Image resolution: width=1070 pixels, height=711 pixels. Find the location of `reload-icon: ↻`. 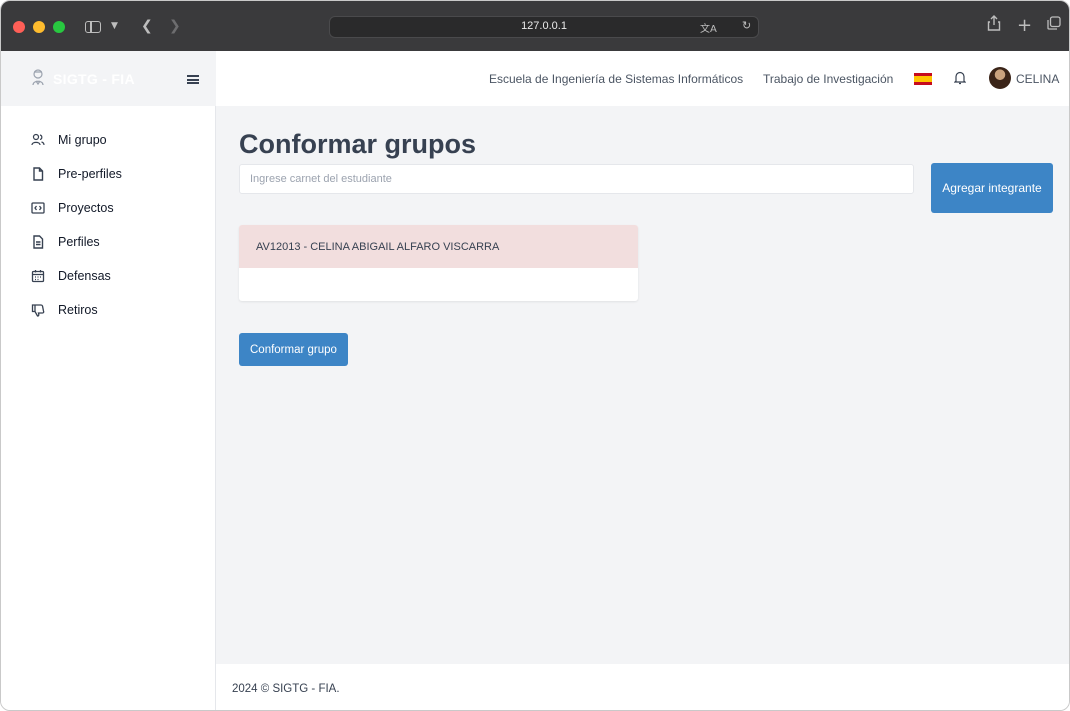

reload-icon: ↻ is located at coordinates (746, 25).